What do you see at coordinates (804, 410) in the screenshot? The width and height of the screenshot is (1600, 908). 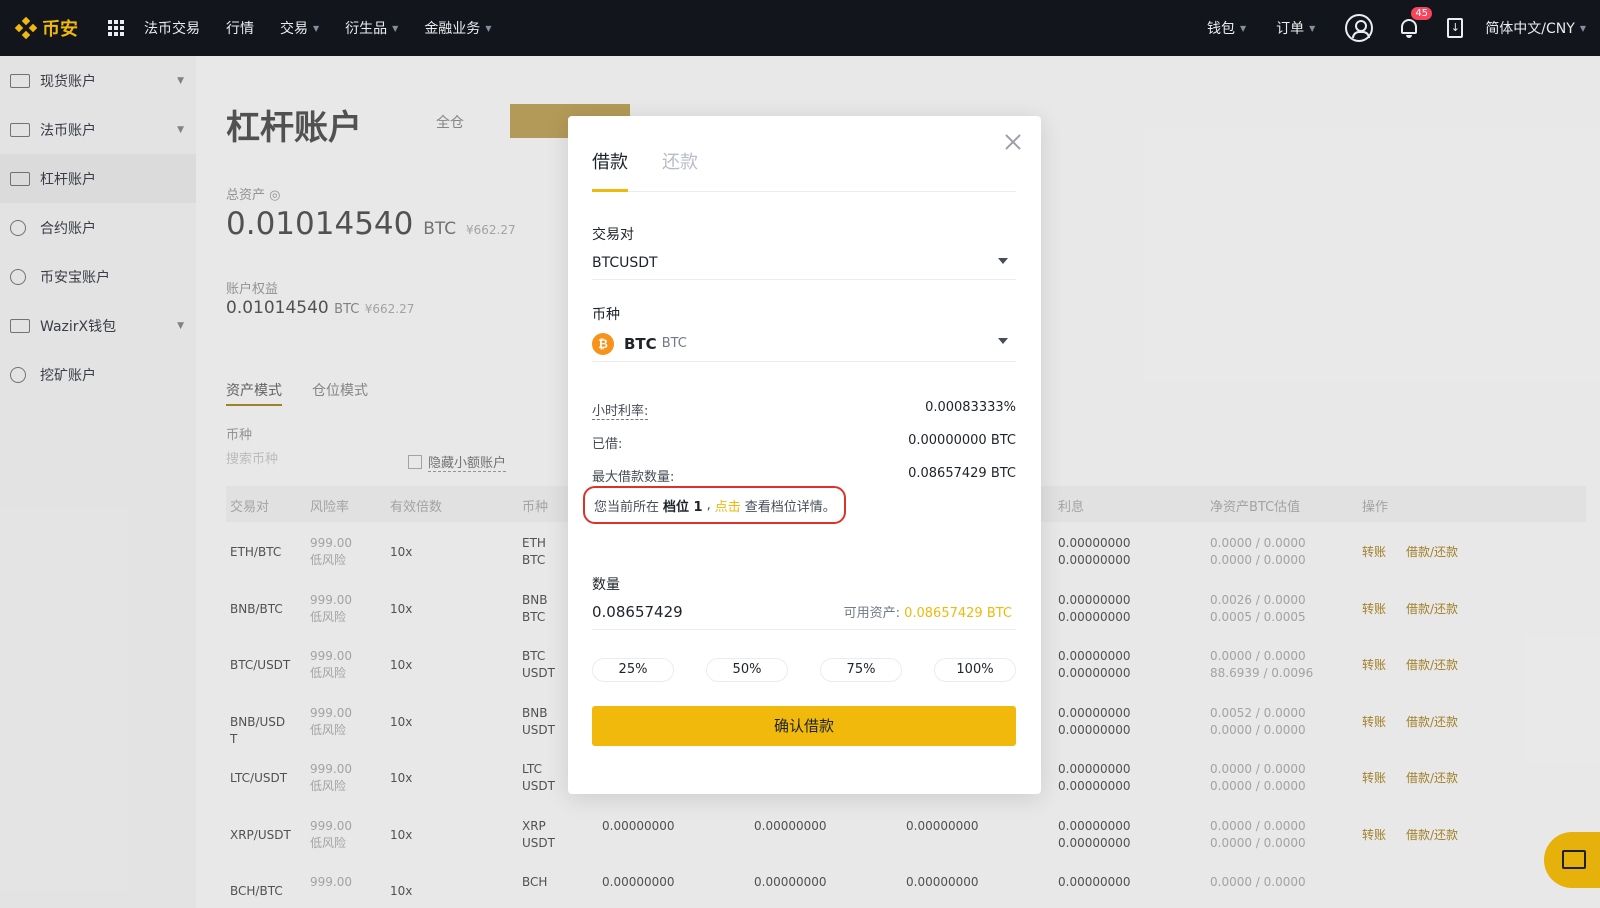 I see `hourly-rate-row: 小时利率: 0.00083333%` at bounding box center [804, 410].